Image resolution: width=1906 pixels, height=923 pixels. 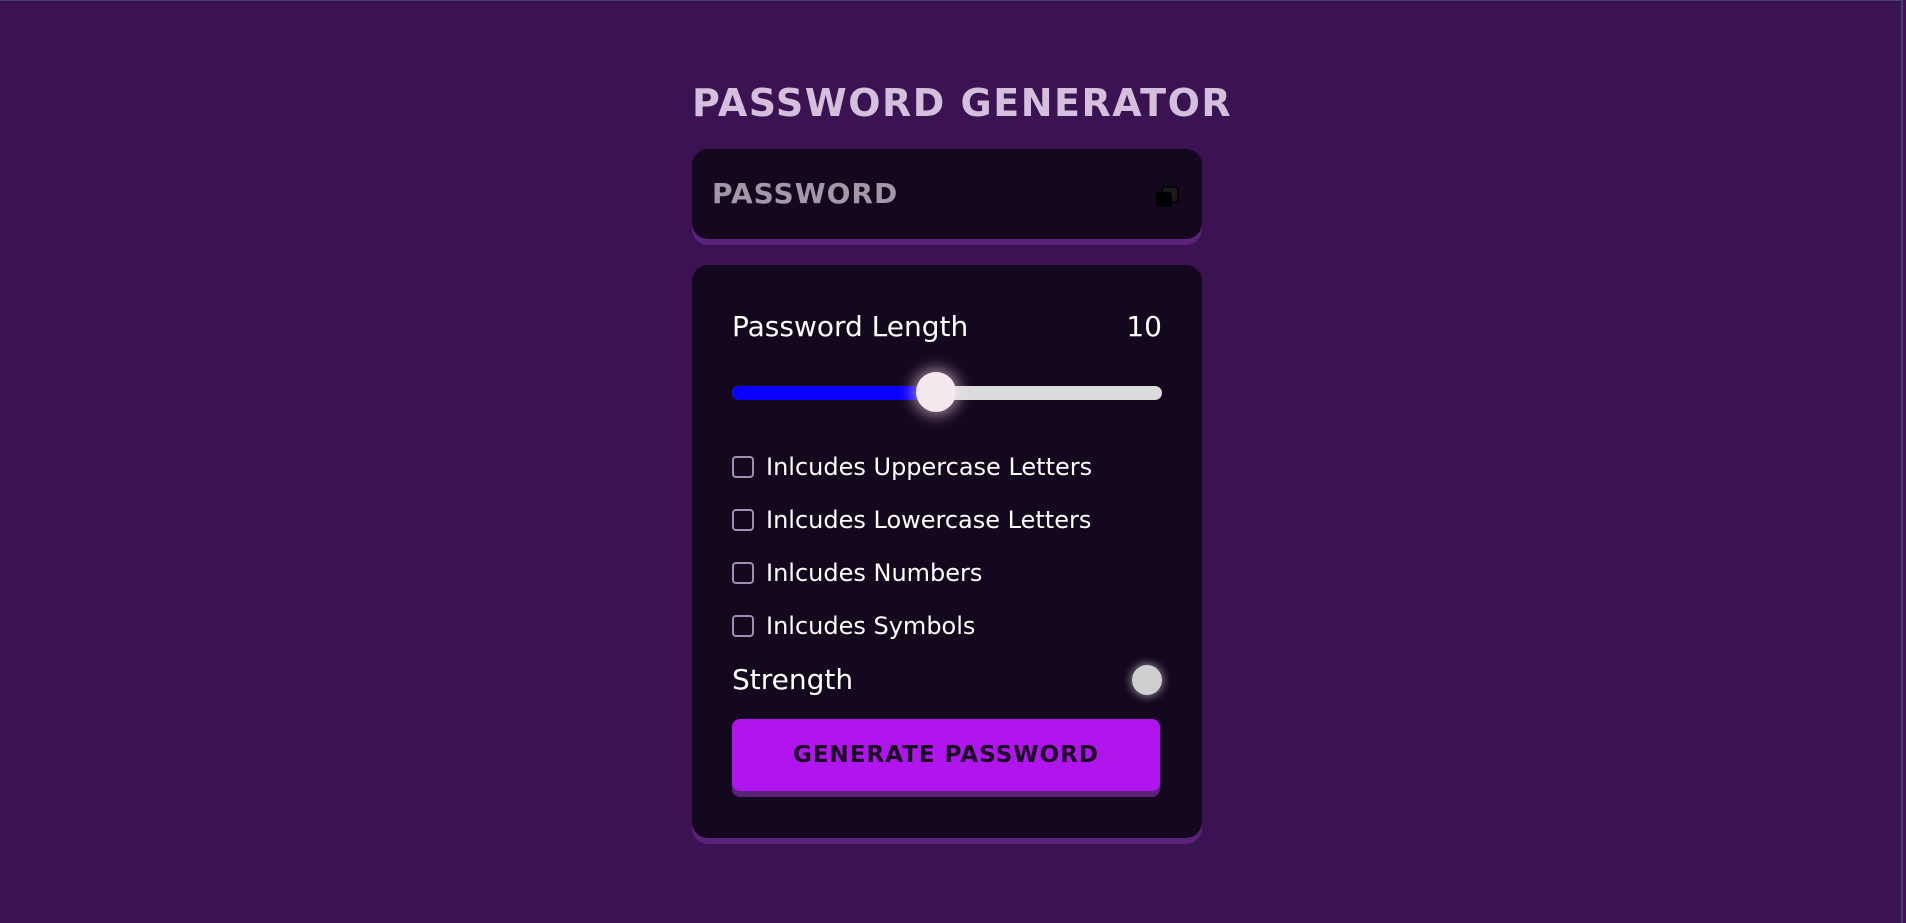 What do you see at coordinates (834, 393) in the screenshot?
I see `slider-fill` at bounding box center [834, 393].